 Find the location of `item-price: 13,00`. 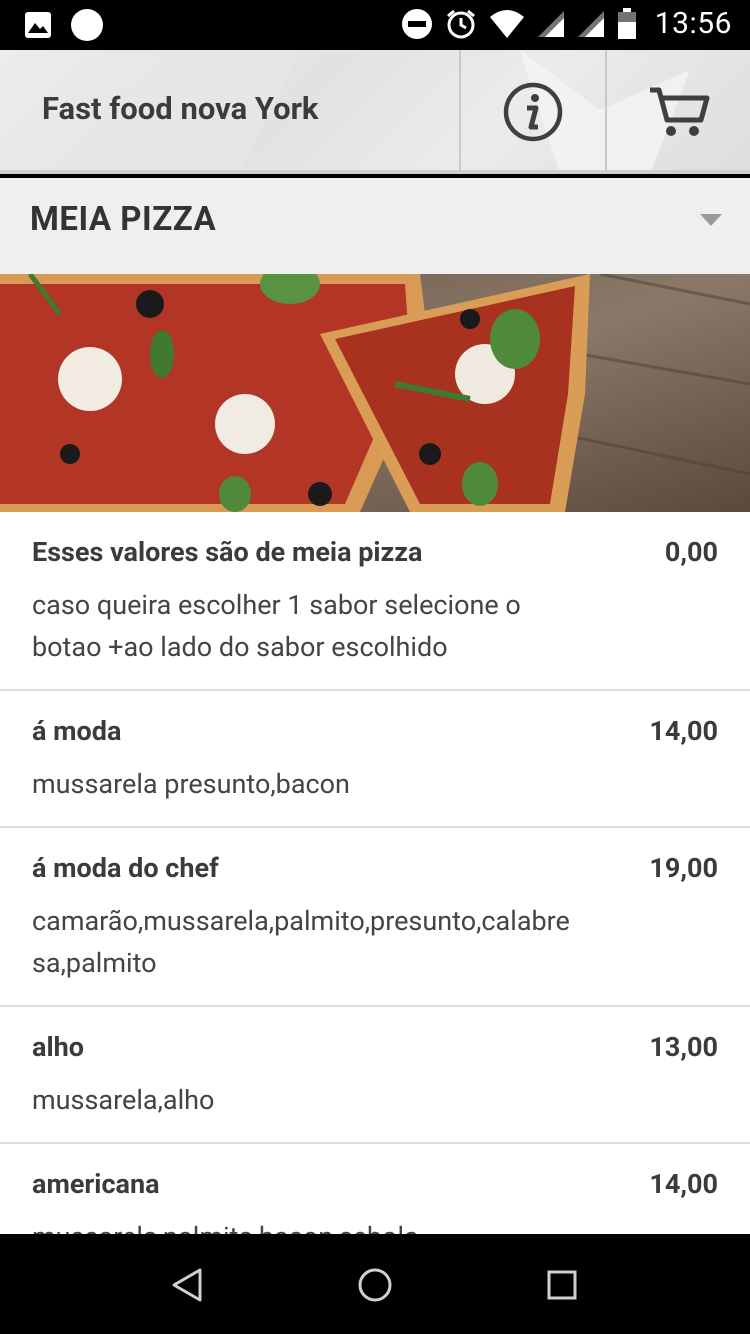

item-price: 13,00 is located at coordinates (683, 1047).